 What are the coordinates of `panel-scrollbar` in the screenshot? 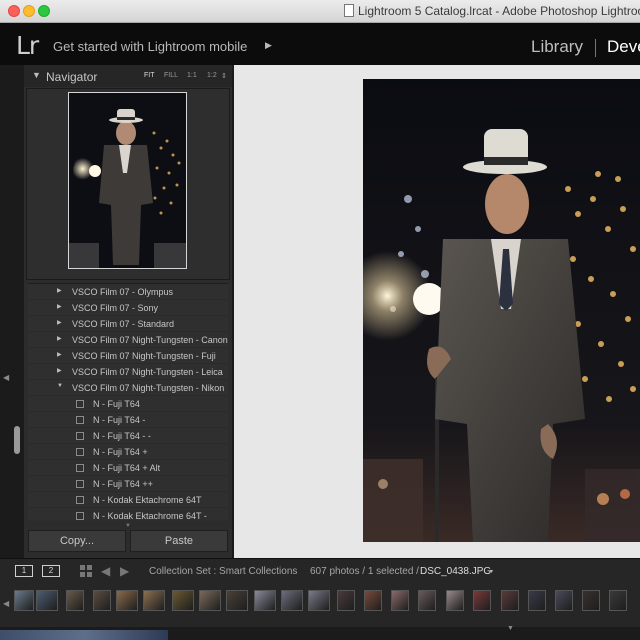 It's located at (17, 440).